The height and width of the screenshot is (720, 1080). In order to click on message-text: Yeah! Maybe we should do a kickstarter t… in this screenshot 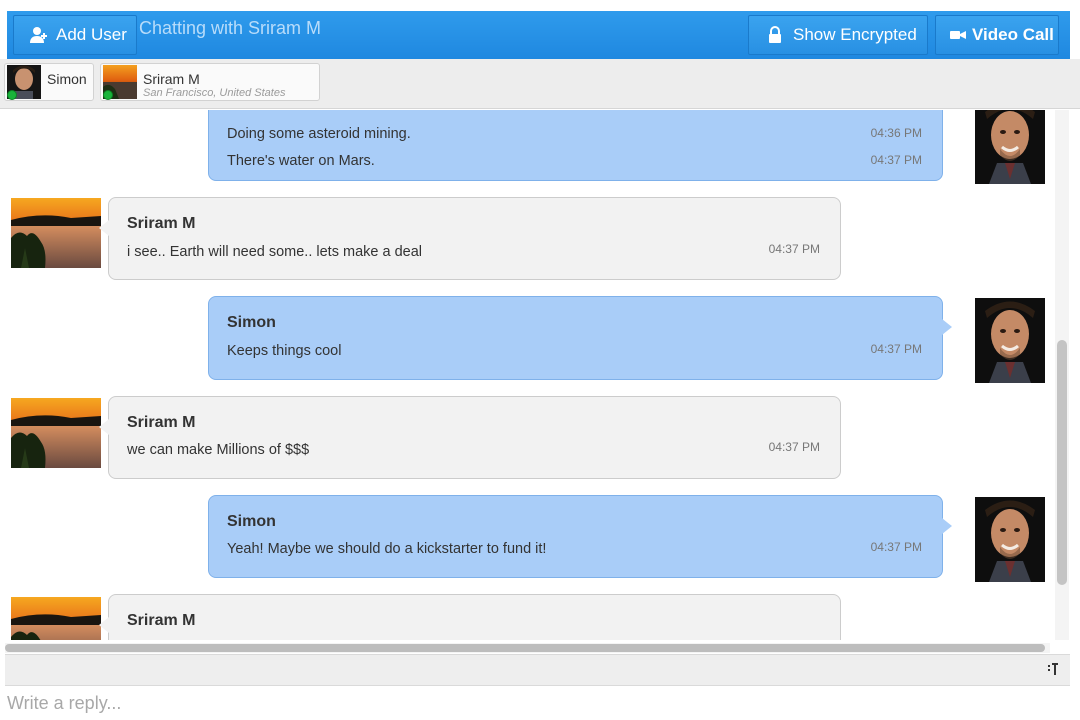, I will do `click(387, 549)`.